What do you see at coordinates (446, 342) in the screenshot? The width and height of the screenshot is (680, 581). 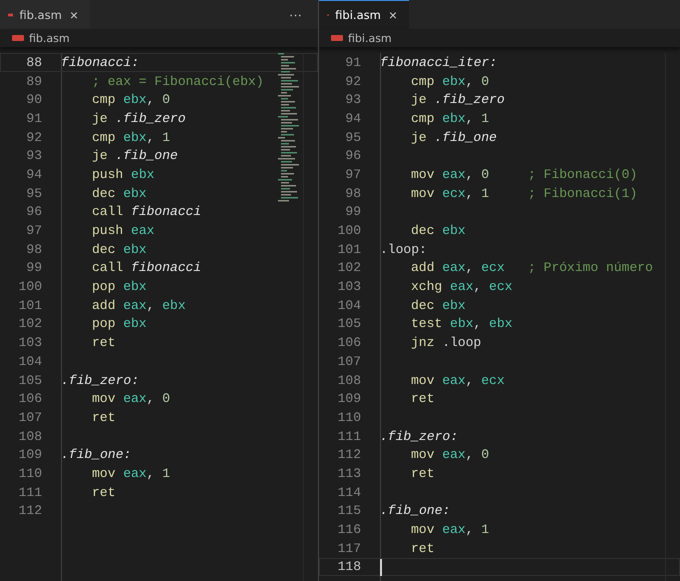 I see `code-line: jnz .loop` at bounding box center [446, 342].